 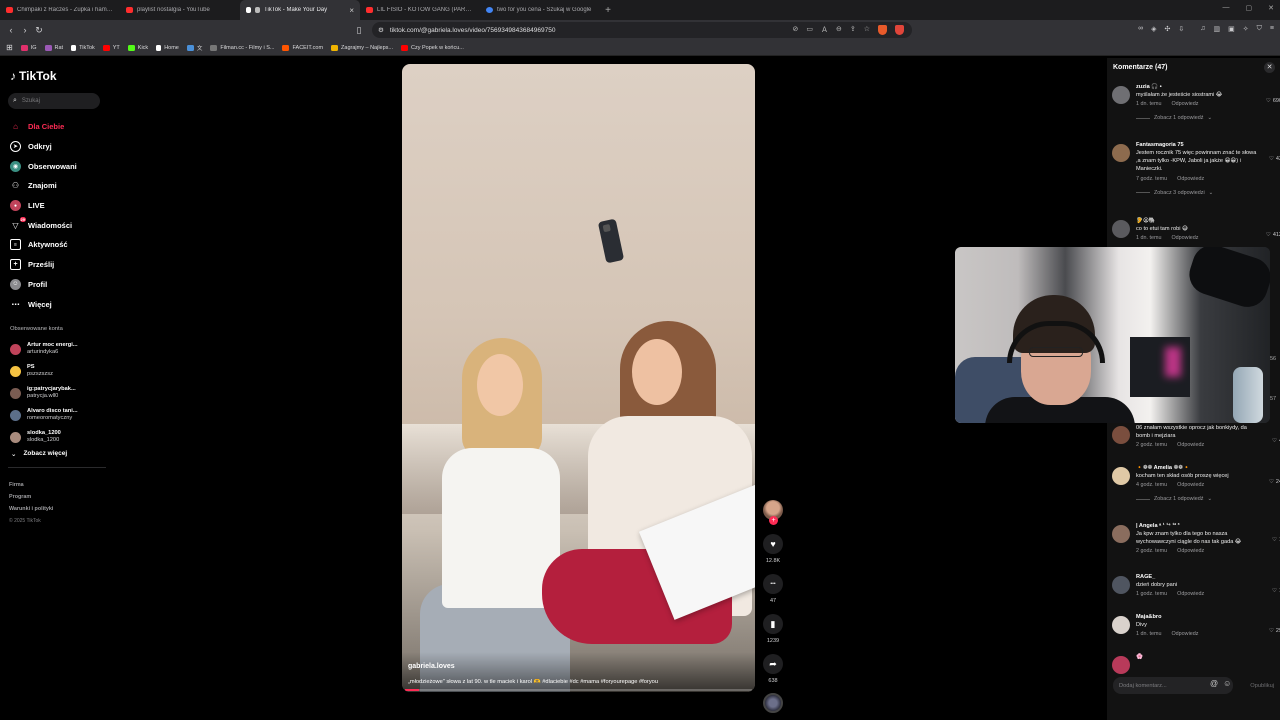 I want to click on sidebar-item-live: ● LIVE, so click(x=58, y=206).